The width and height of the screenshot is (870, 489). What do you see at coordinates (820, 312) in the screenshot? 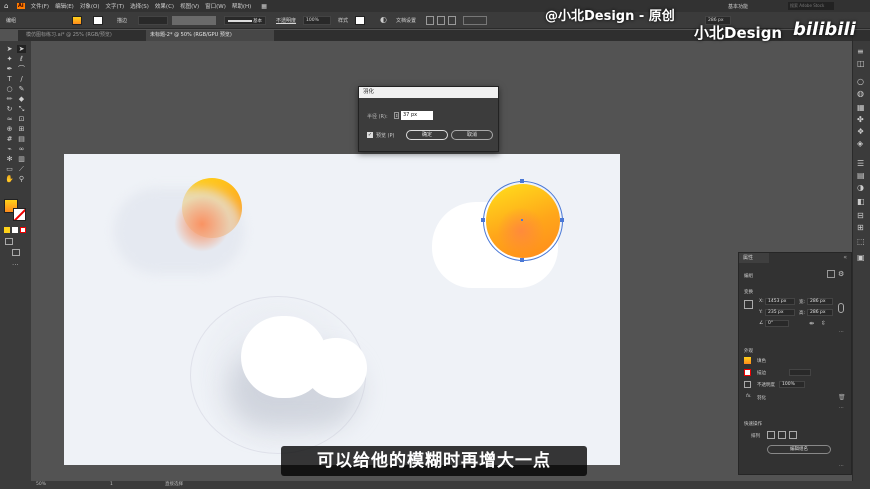
I see `h-field: 286 px` at bounding box center [820, 312].